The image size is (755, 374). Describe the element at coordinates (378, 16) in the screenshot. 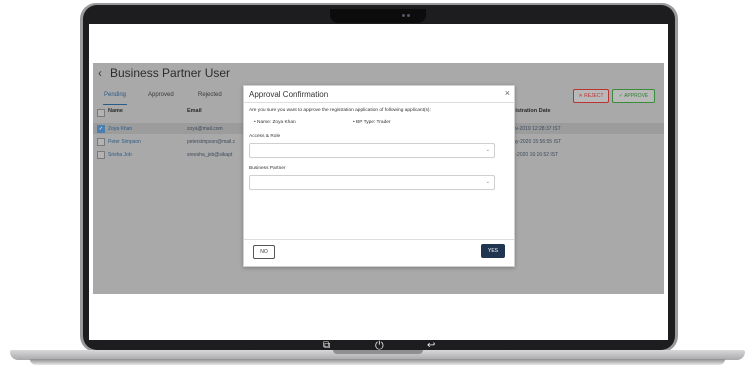

I see `camera-notch` at that location.